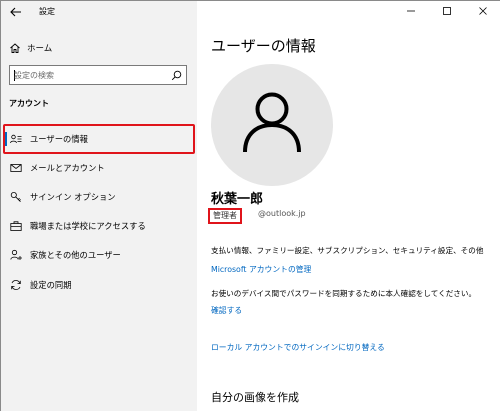 The image size is (500, 411). What do you see at coordinates (99, 285) in the screenshot?
I see `sidebar-item-sync-settings: 設定の同期` at bounding box center [99, 285].